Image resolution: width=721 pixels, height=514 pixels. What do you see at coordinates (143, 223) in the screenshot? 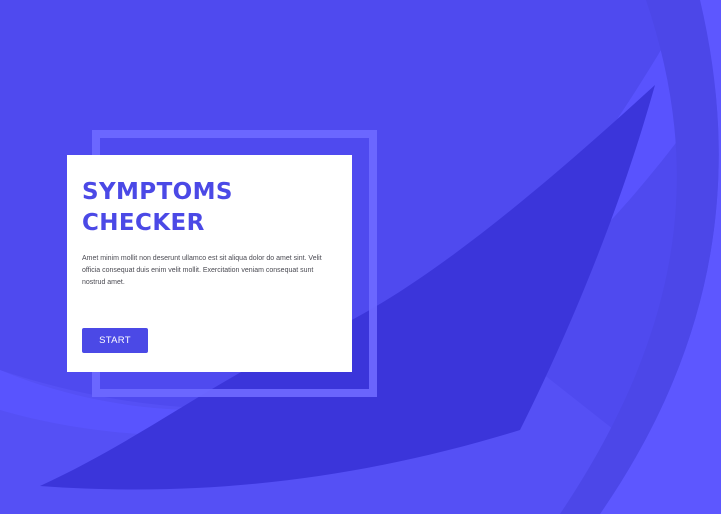
I see `page-title-line-2: CHECKER` at bounding box center [143, 223].